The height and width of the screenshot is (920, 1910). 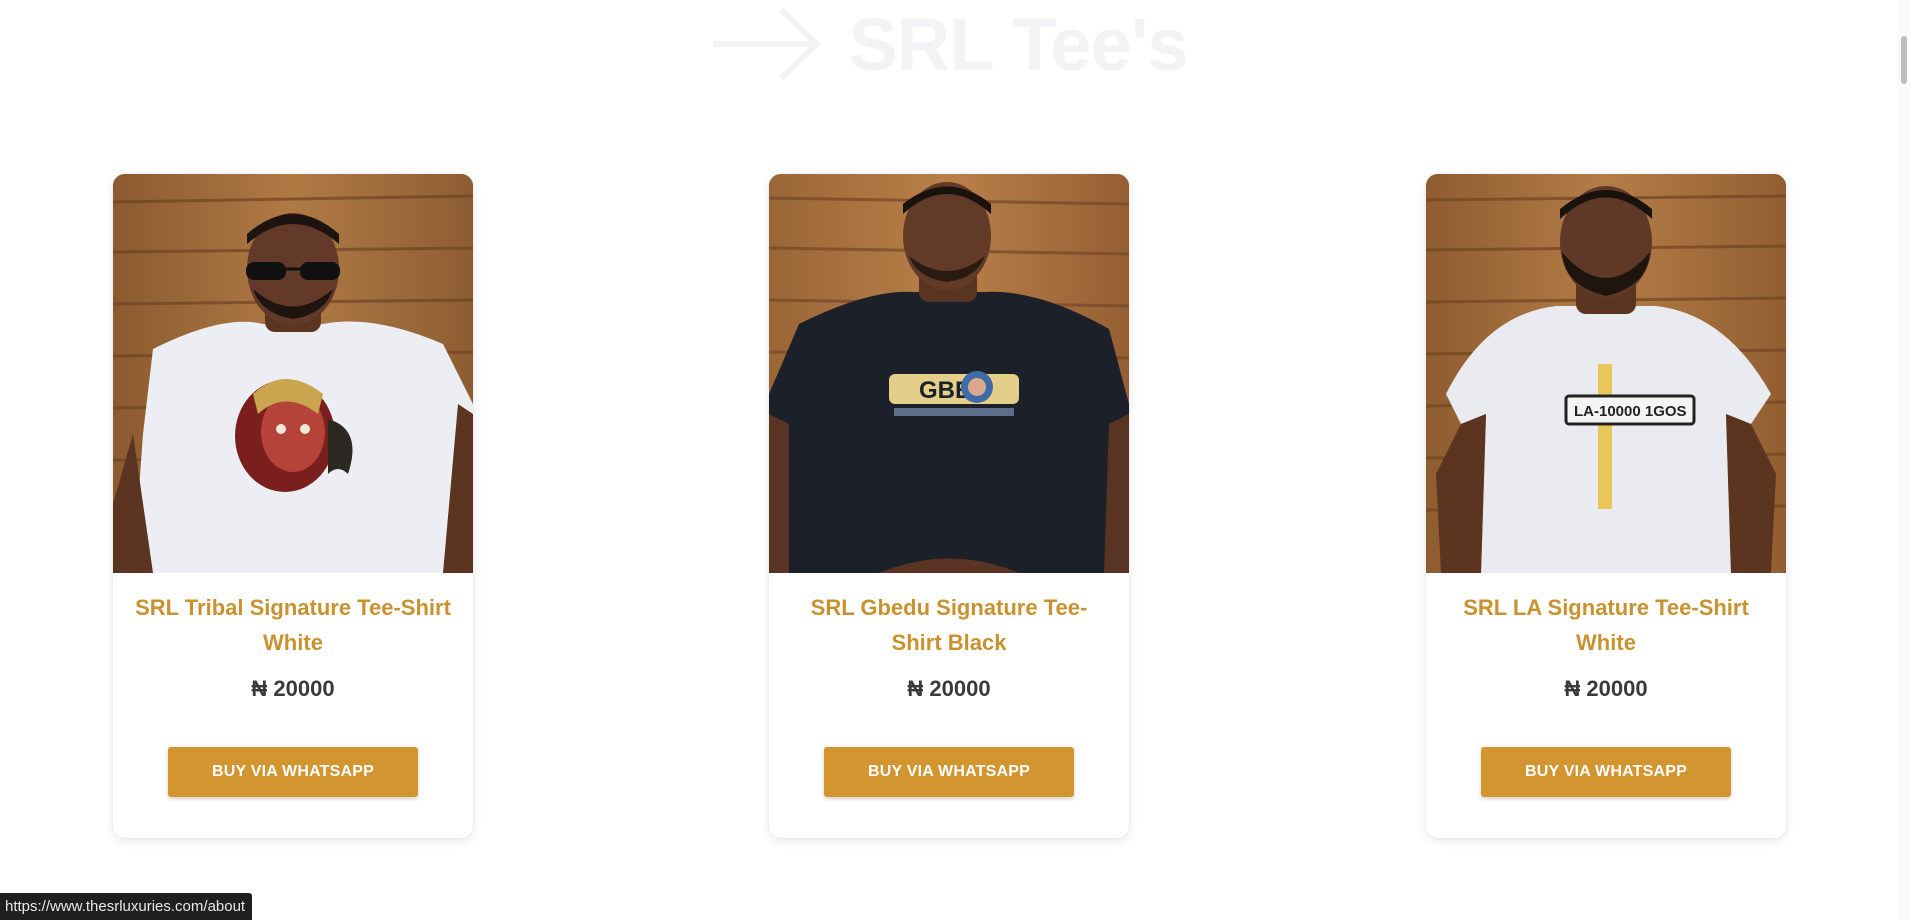 I want to click on section-title: SRL Tee's, so click(x=1018, y=44).